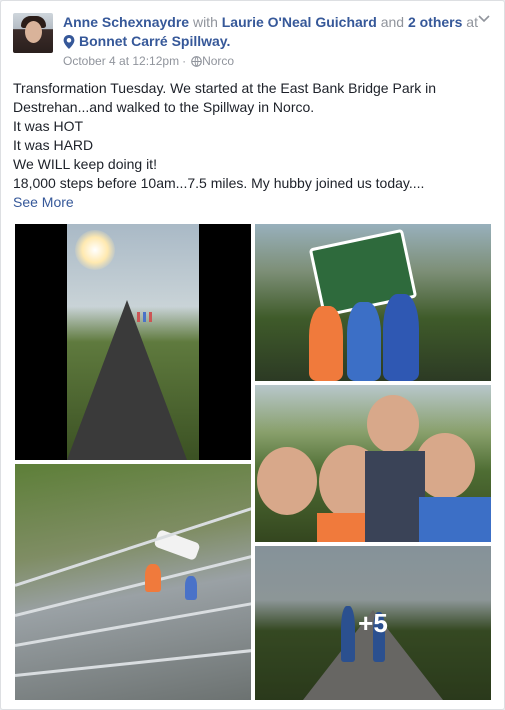 This screenshot has width=505, height=710. Describe the element at coordinates (154, 41) in the screenshot. I see `location-link: Bonnet Carré Spillway.` at that location.